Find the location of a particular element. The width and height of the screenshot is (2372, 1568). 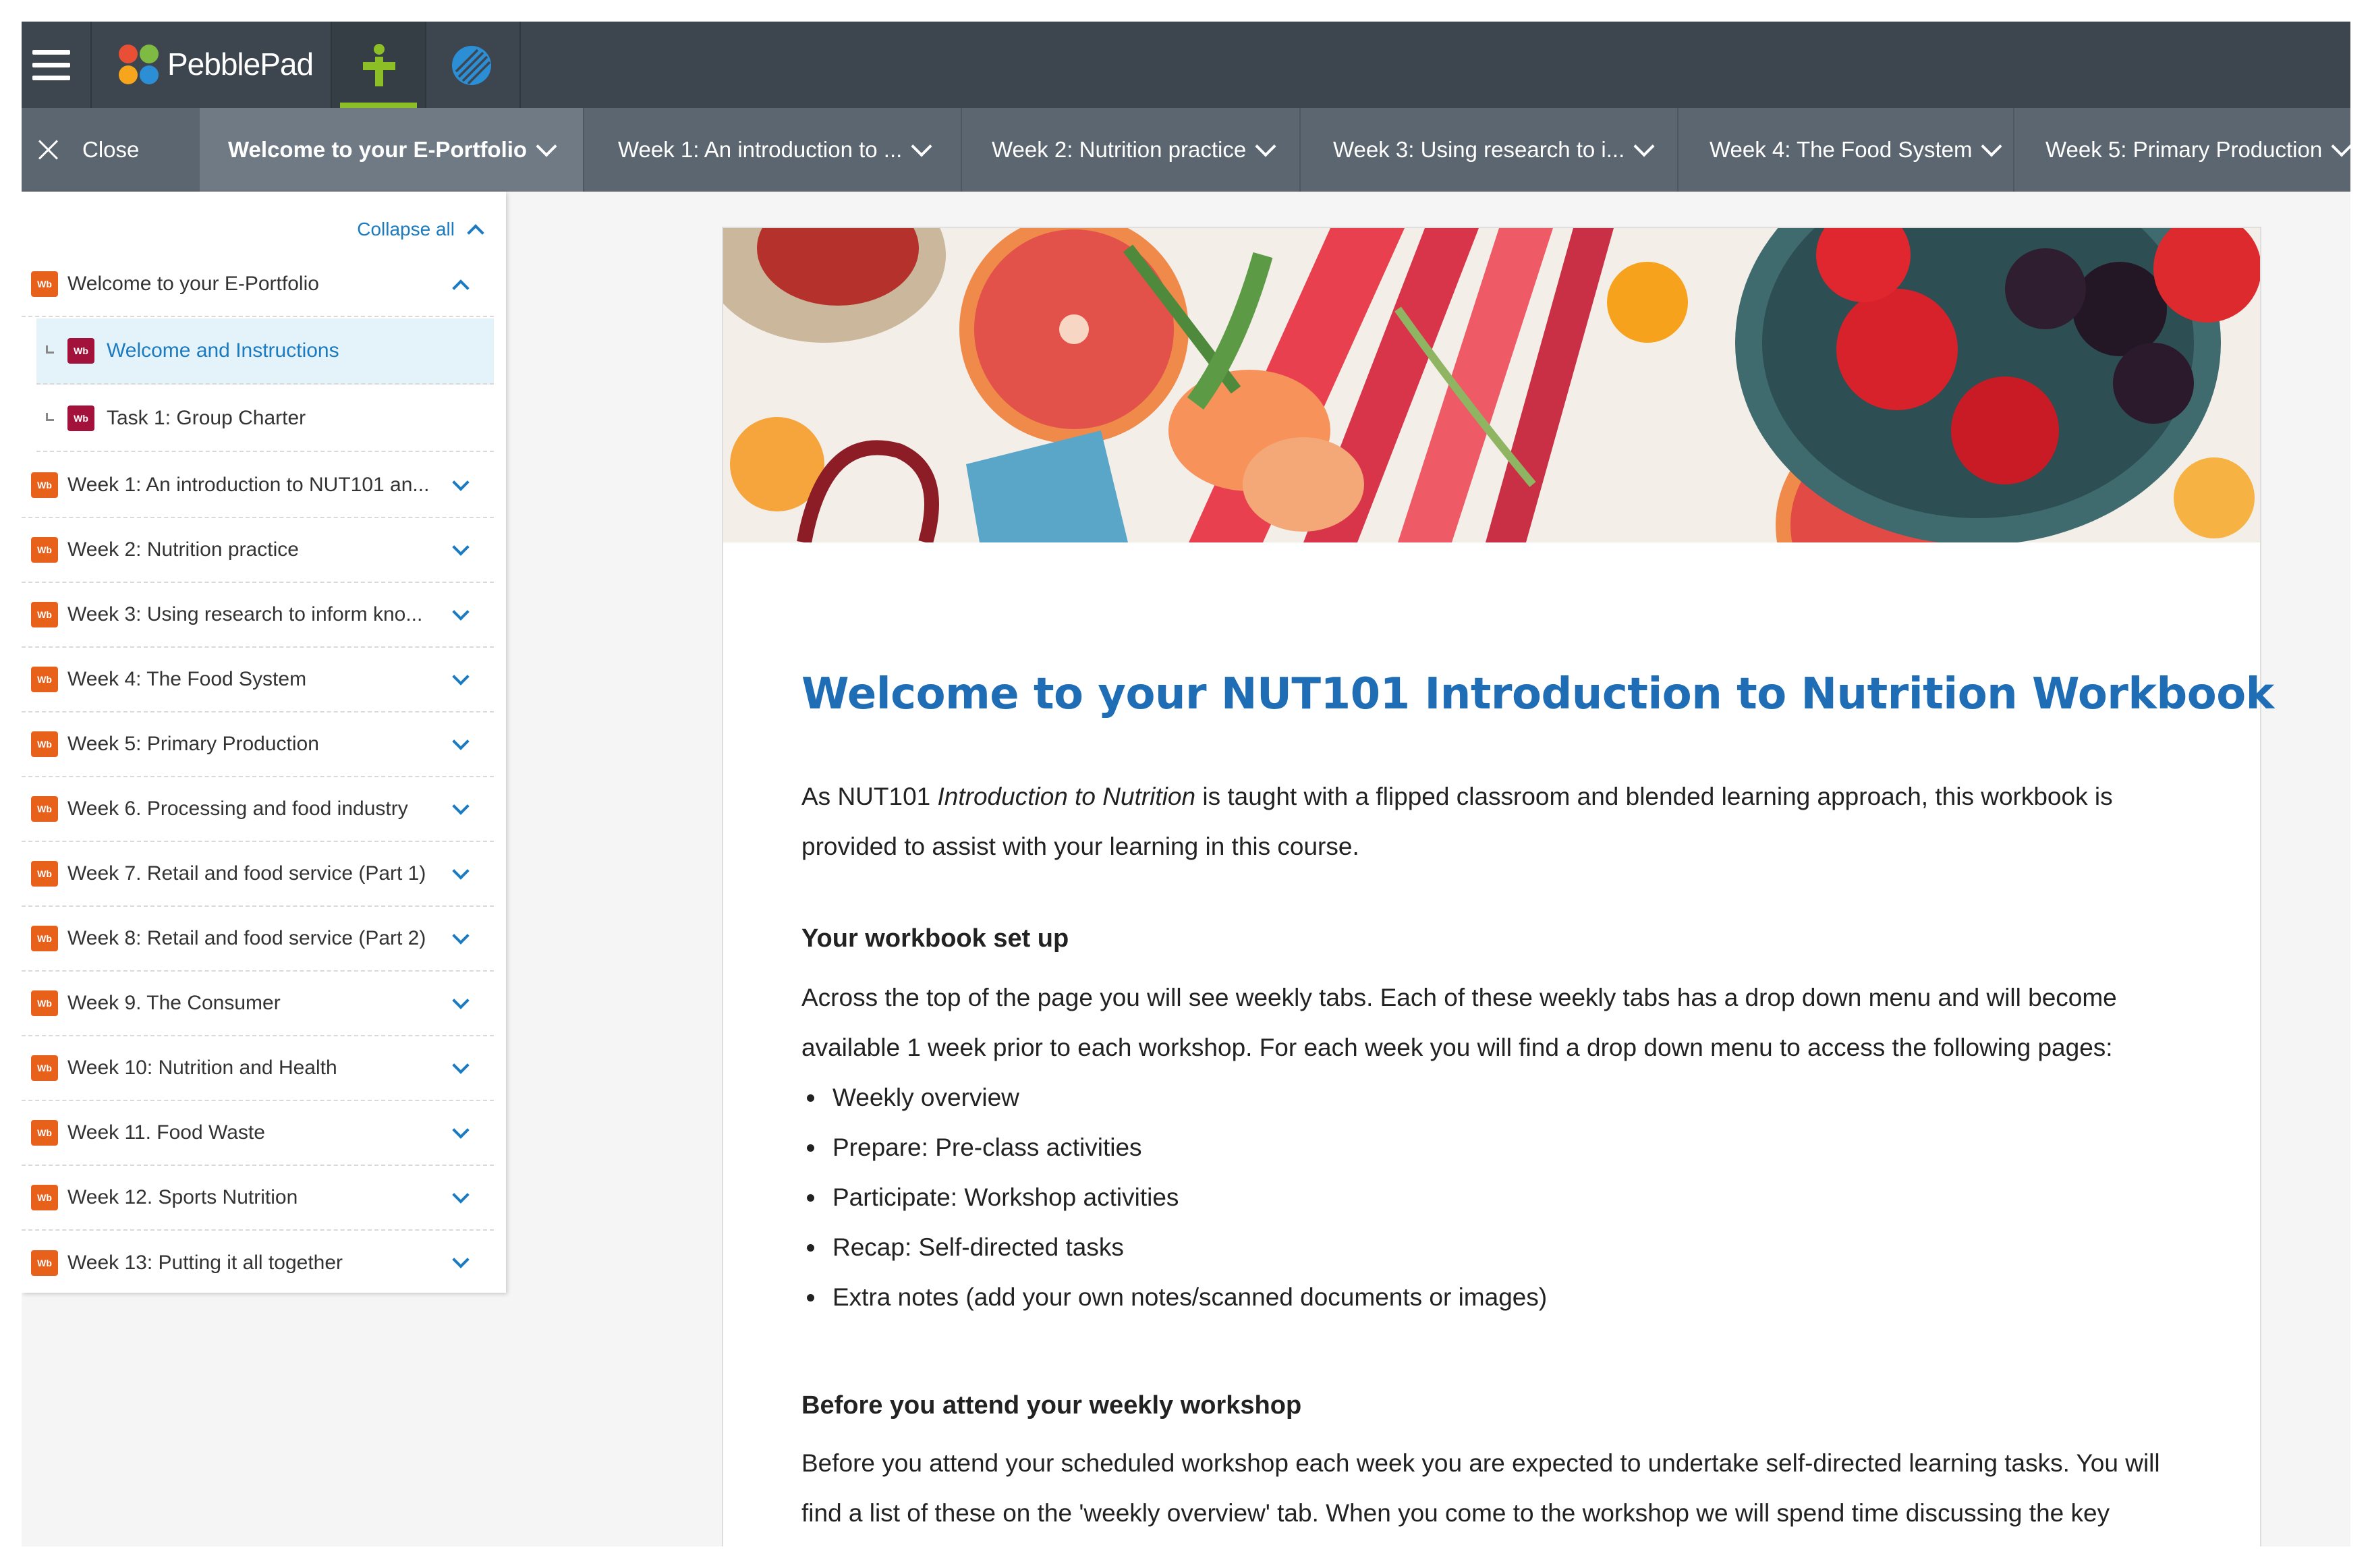

sidebar-item-label: Week 8: Retail and food service (Part 2) is located at coordinates (246, 938).